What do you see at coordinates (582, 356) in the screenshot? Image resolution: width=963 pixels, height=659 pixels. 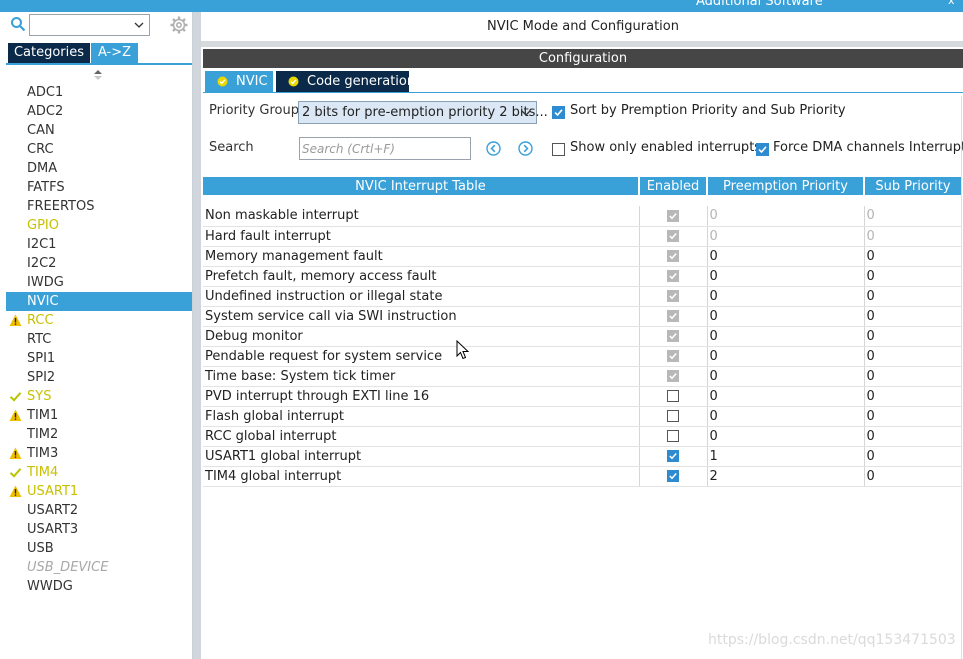 I see `table-row: Pendable request for system service 0 0` at bounding box center [582, 356].